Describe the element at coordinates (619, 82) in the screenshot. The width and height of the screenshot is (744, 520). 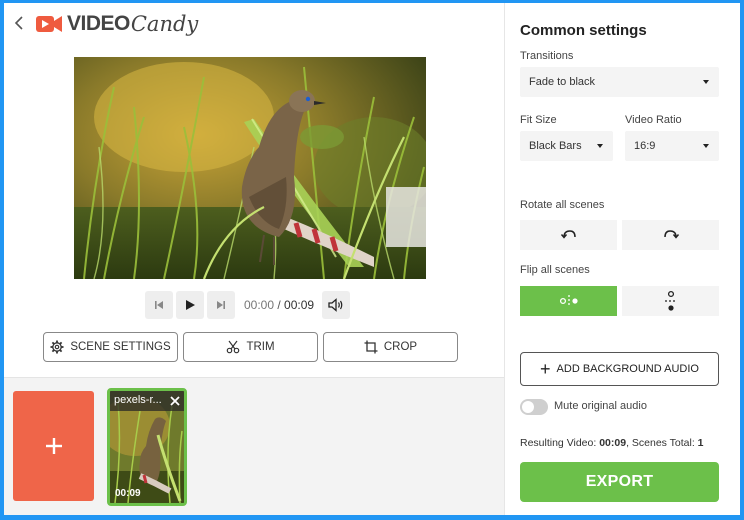
I see `transitions-select: Fade to black` at that location.